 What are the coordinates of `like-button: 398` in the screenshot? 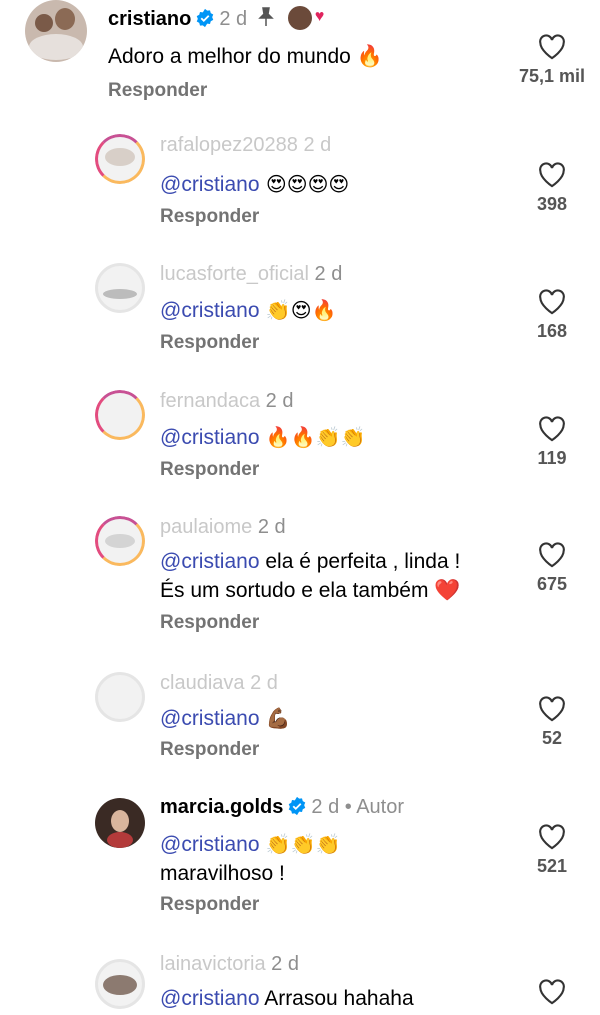 It's located at (552, 188).